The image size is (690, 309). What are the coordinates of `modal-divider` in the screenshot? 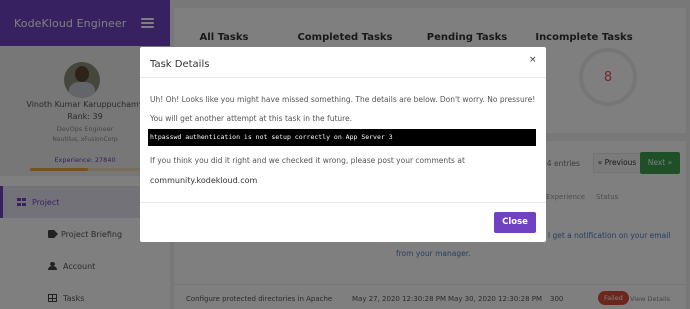 It's located at (343, 77).